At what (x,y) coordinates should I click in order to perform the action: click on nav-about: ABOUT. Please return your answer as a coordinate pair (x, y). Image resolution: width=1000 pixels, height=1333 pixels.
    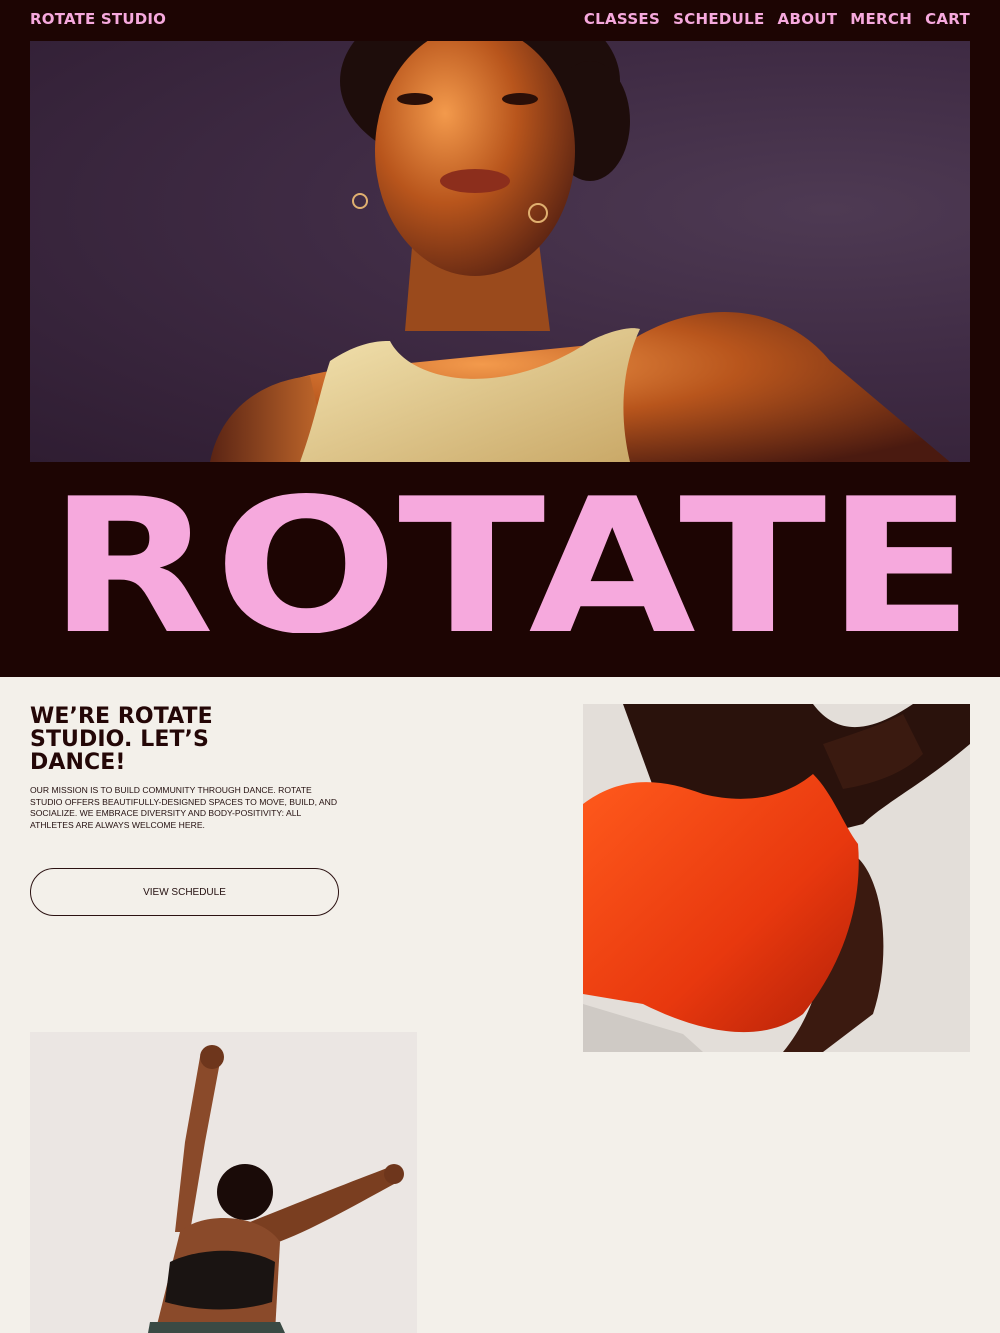
    Looking at the image, I should click on (808, 19).